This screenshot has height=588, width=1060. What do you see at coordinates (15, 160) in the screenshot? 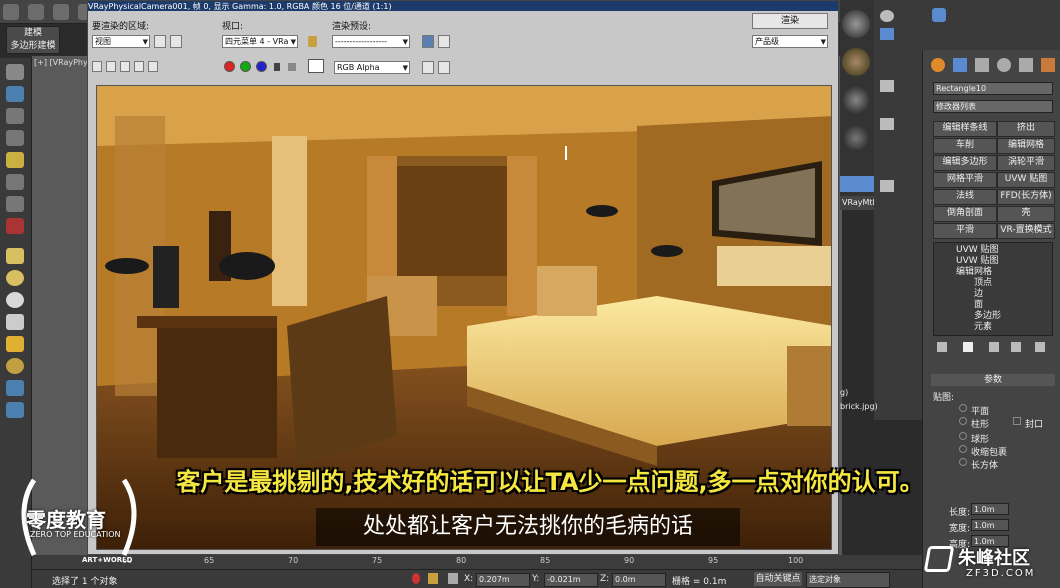
I see `light-icon` at bounding box center [15, 160].